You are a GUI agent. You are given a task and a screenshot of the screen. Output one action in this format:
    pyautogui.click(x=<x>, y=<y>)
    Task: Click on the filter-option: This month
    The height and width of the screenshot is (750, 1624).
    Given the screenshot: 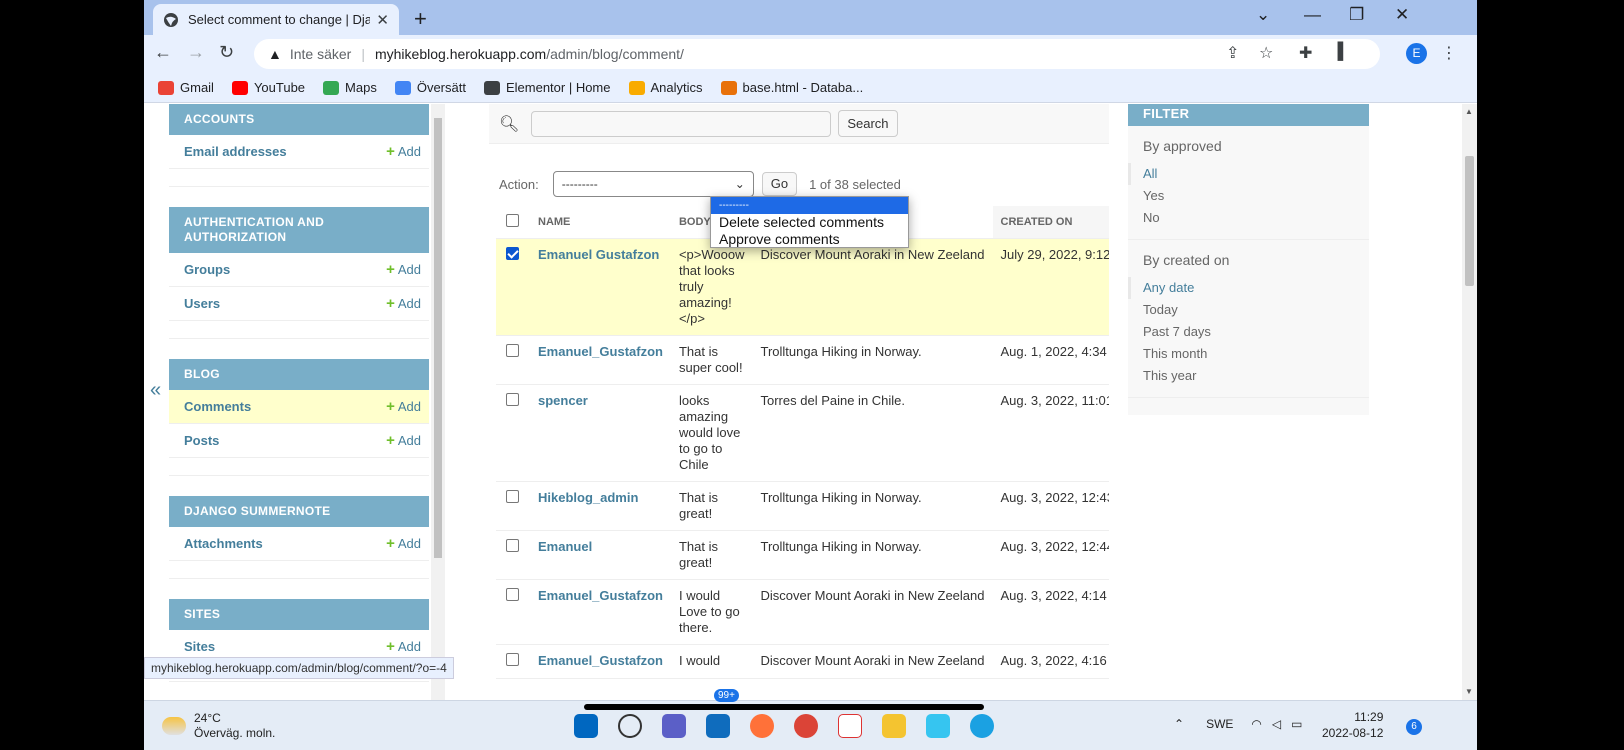 What is the action you would take?
    pyautogui.click(x=1248, y=354)
    